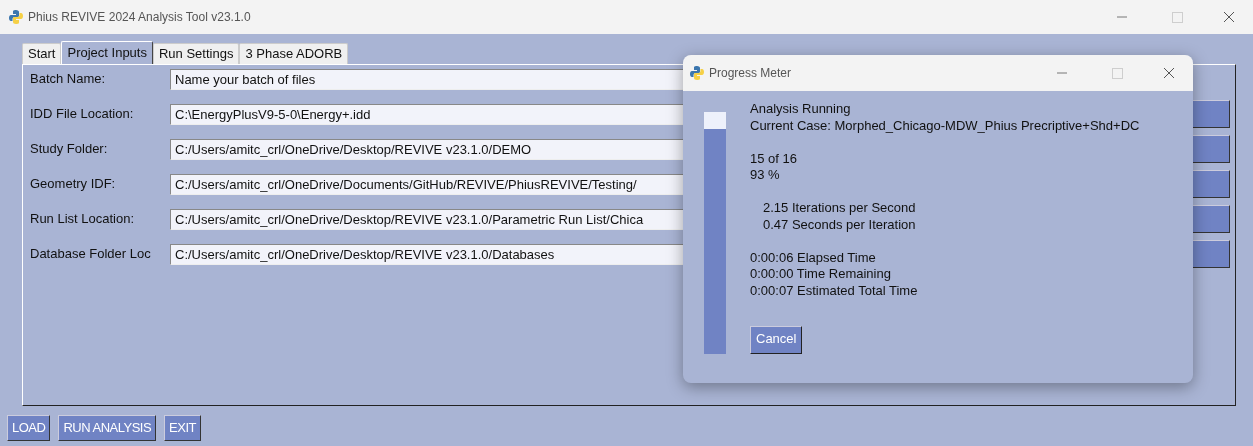  I want to click on action-button: LOAD, so click(29, 428).